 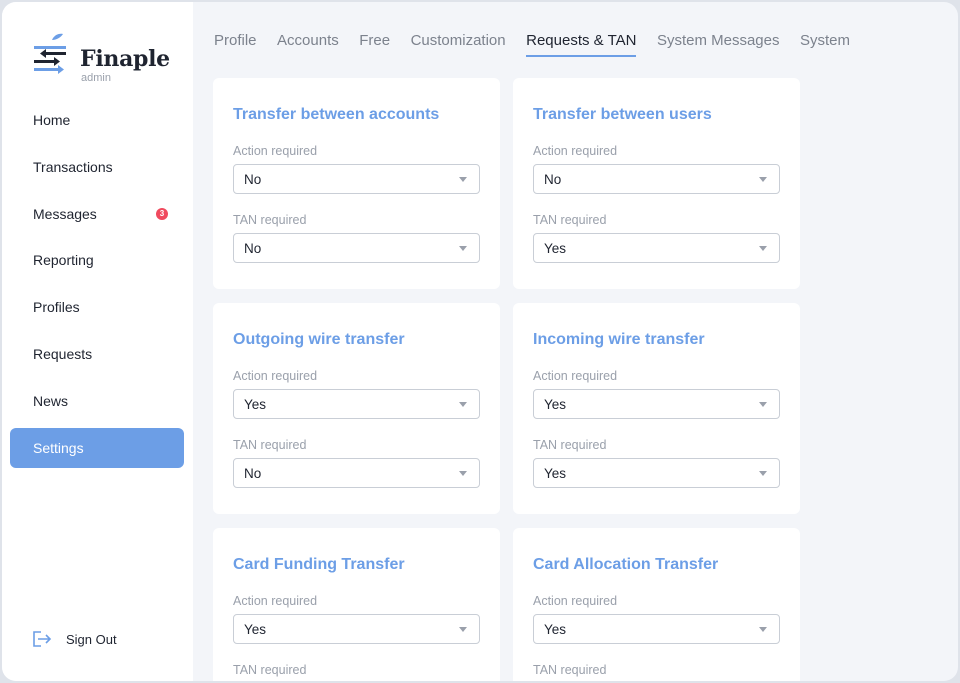 I want to click on sidebar-item-news: News, so click(x=97, y=401).